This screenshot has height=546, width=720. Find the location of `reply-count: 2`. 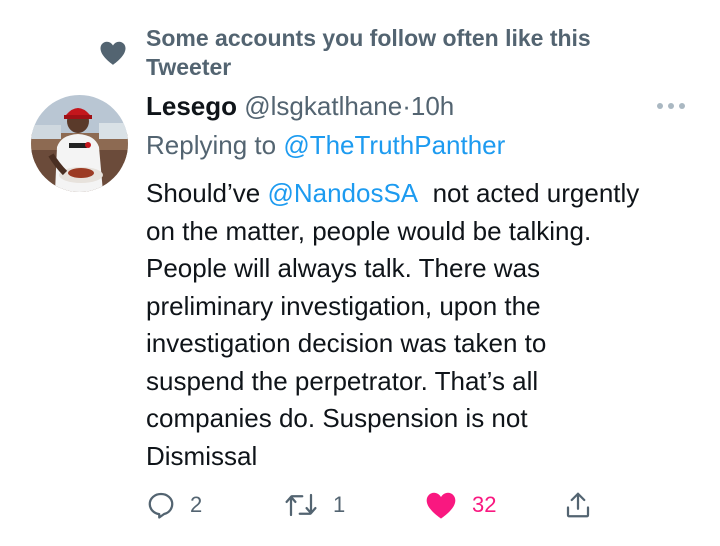

reply-count: 2 is located at coordinates (196, 504).